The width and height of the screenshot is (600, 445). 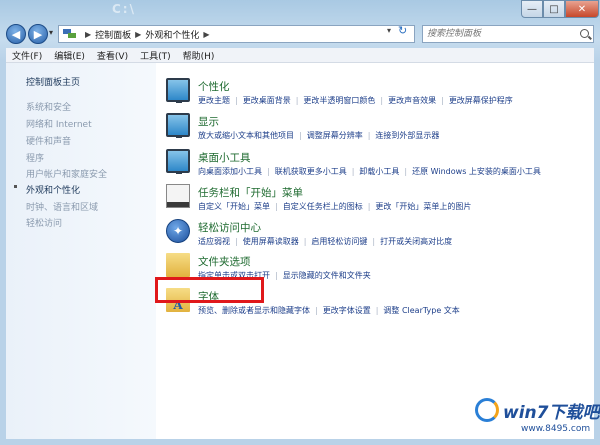 I want to click on link-high-contrast: 打开或关闭高对比度, so click(x=416, y=241).